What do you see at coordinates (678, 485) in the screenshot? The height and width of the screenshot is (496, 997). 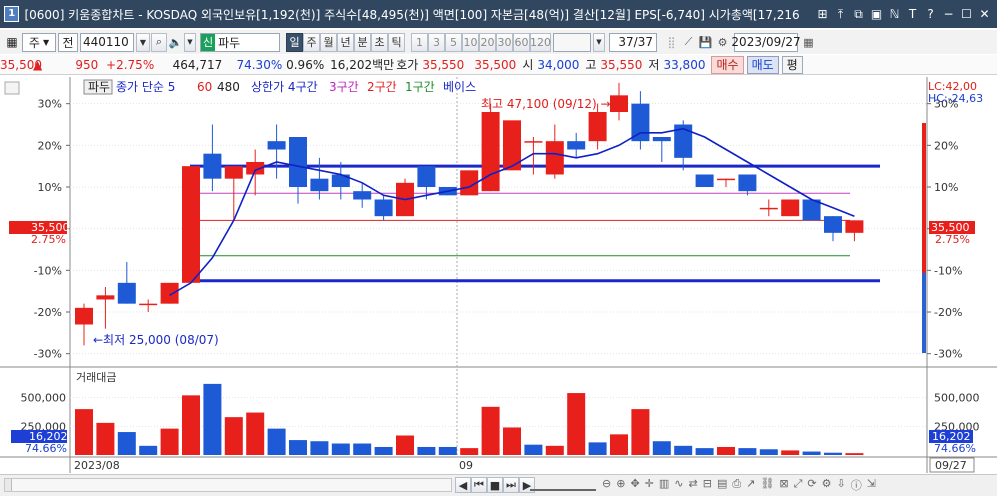 I see `indicator-icon: ∿` at bounding box center [678, 485].